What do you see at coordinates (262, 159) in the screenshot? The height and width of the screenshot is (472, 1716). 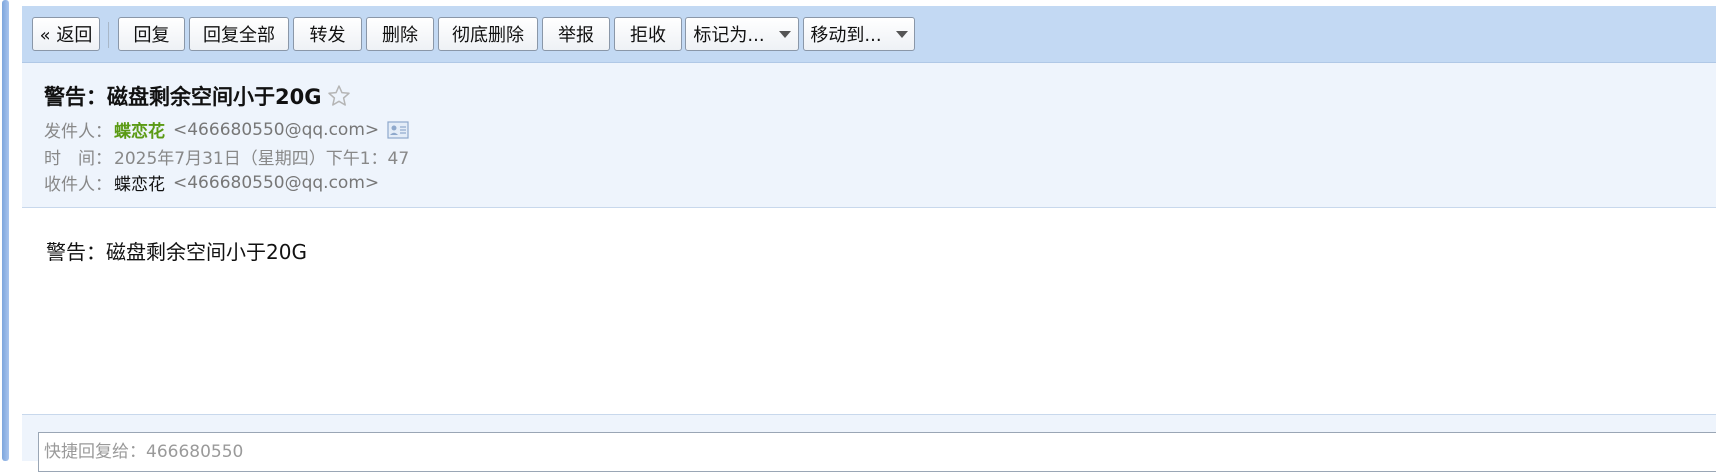 I see `time-value: 2025年7月31日（星期四）下午1：47` at bounding box center [262, 159].